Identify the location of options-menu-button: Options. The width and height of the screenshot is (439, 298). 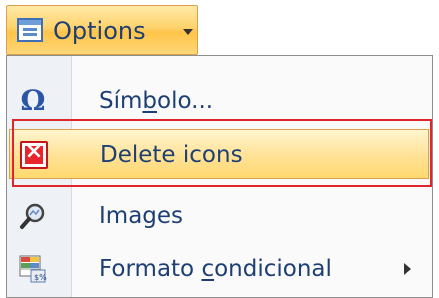
(102, 30).